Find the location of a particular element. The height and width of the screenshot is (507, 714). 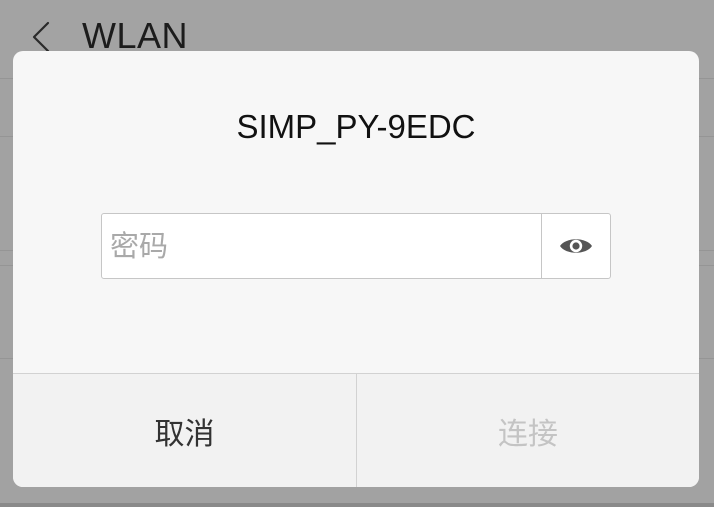

password-field-container is located at coordinates (356, 246).